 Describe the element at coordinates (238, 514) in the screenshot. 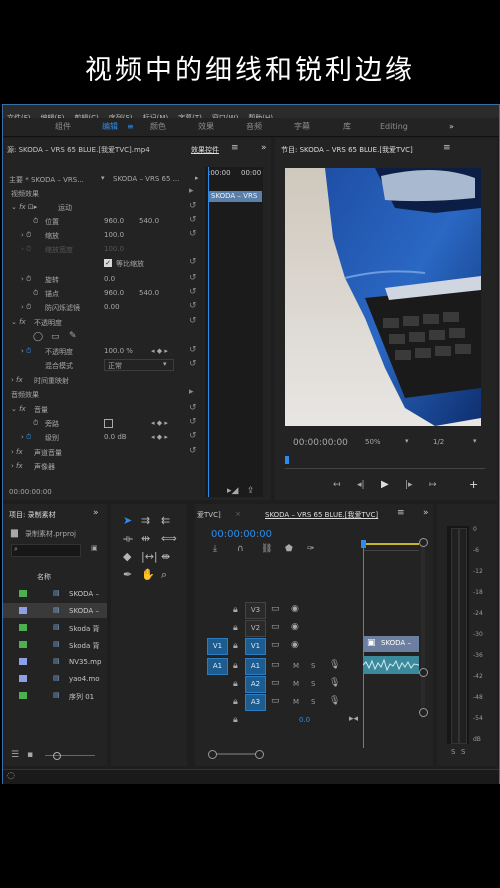

I see `close-tab-icon: ×` at that location.